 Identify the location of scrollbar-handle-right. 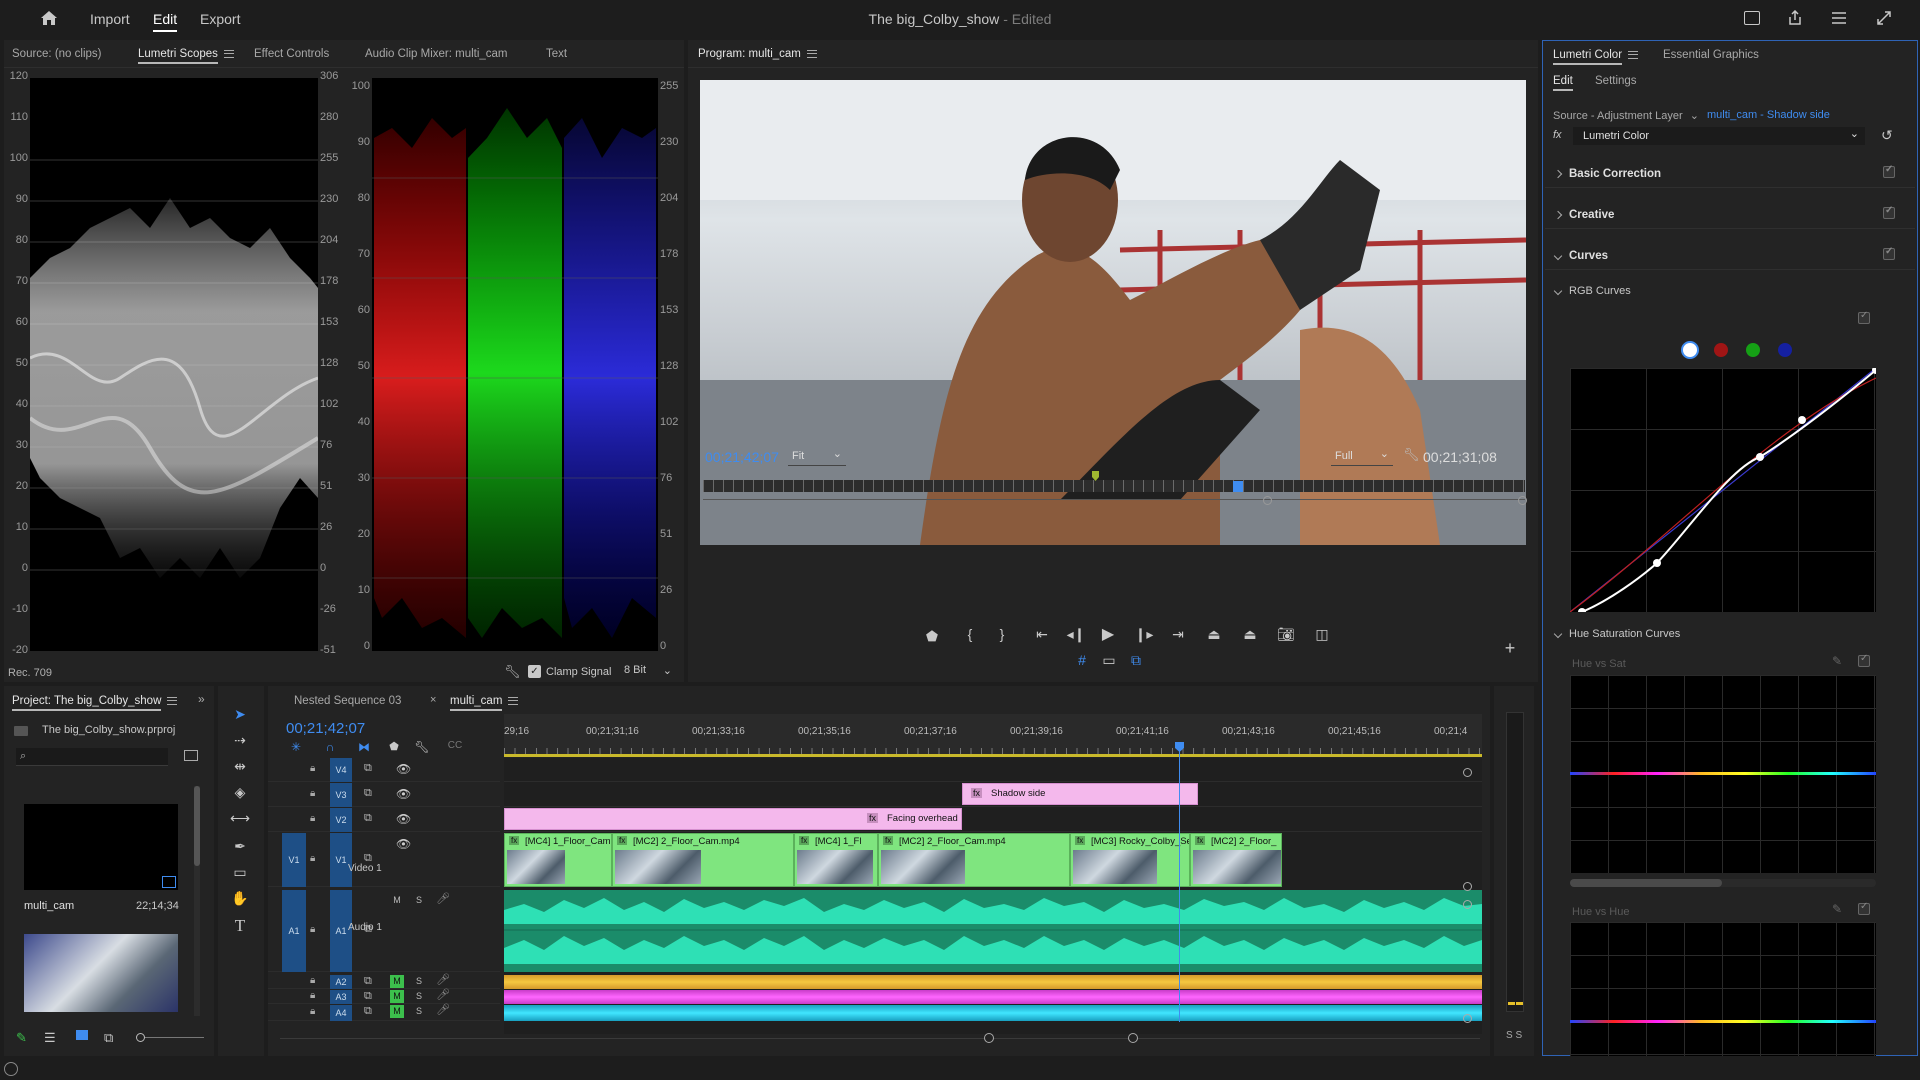
(1133, 1038).